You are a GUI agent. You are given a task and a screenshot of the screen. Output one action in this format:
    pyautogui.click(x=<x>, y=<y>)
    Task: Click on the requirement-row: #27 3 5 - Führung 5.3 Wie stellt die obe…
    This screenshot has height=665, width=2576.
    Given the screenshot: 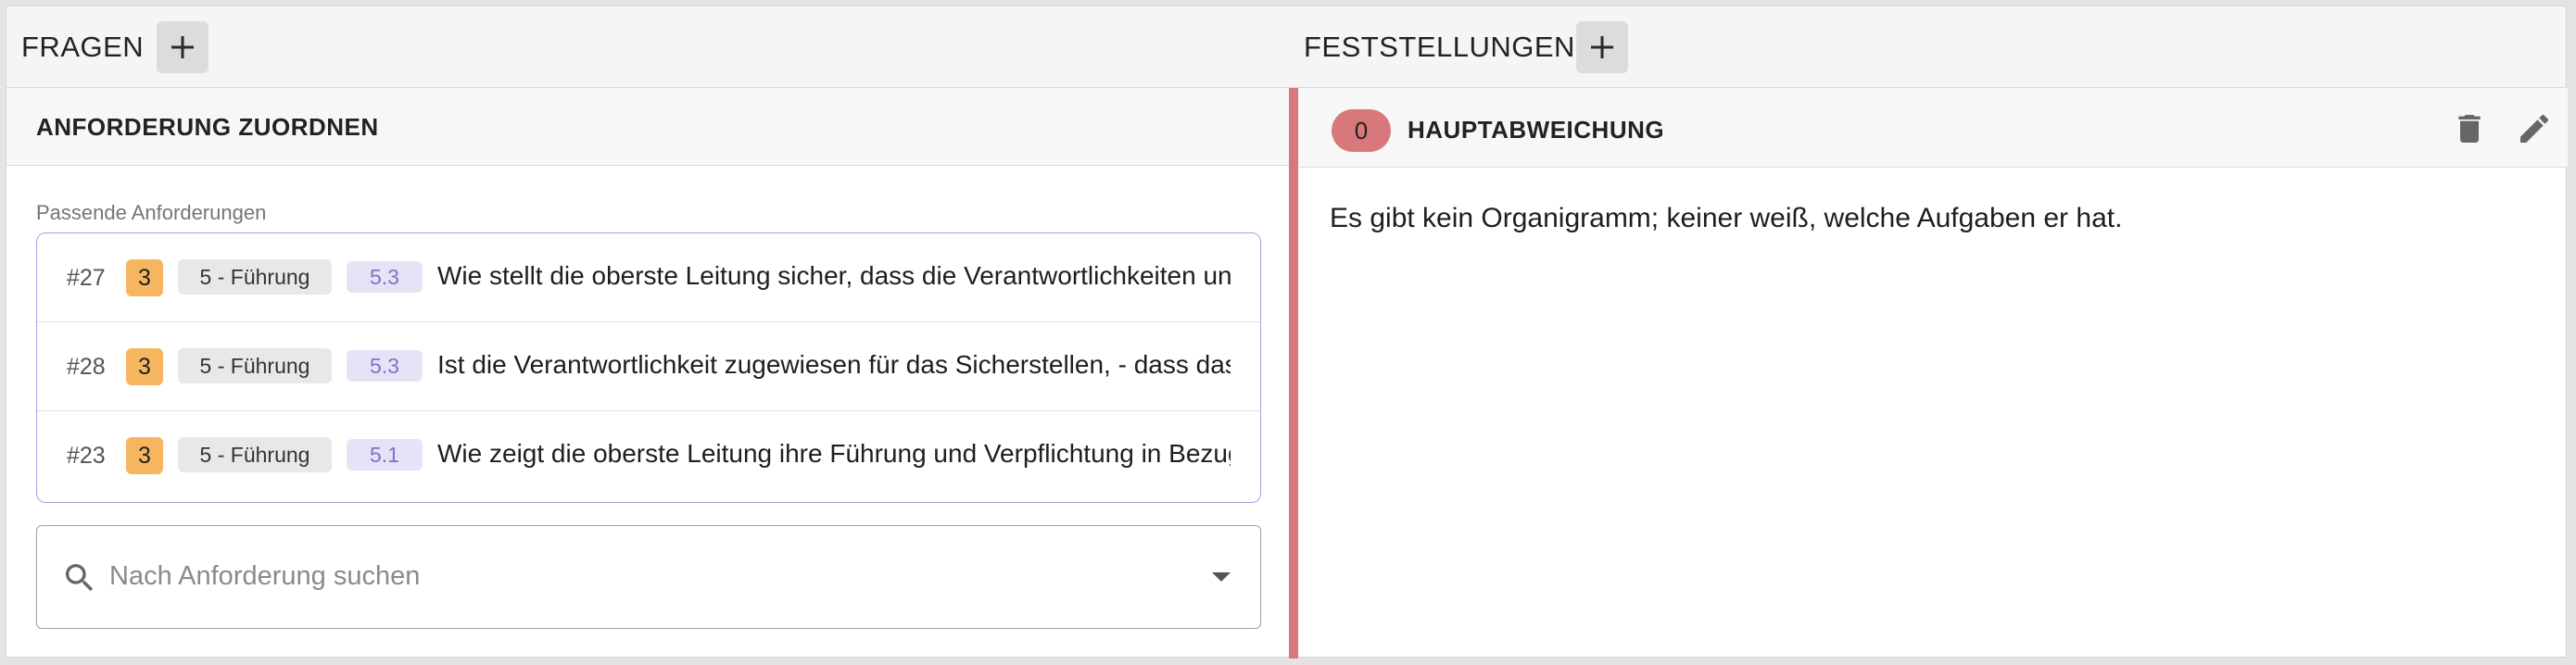 What is the action you would take?
    pyautogui.click(x=648, y=277)
    